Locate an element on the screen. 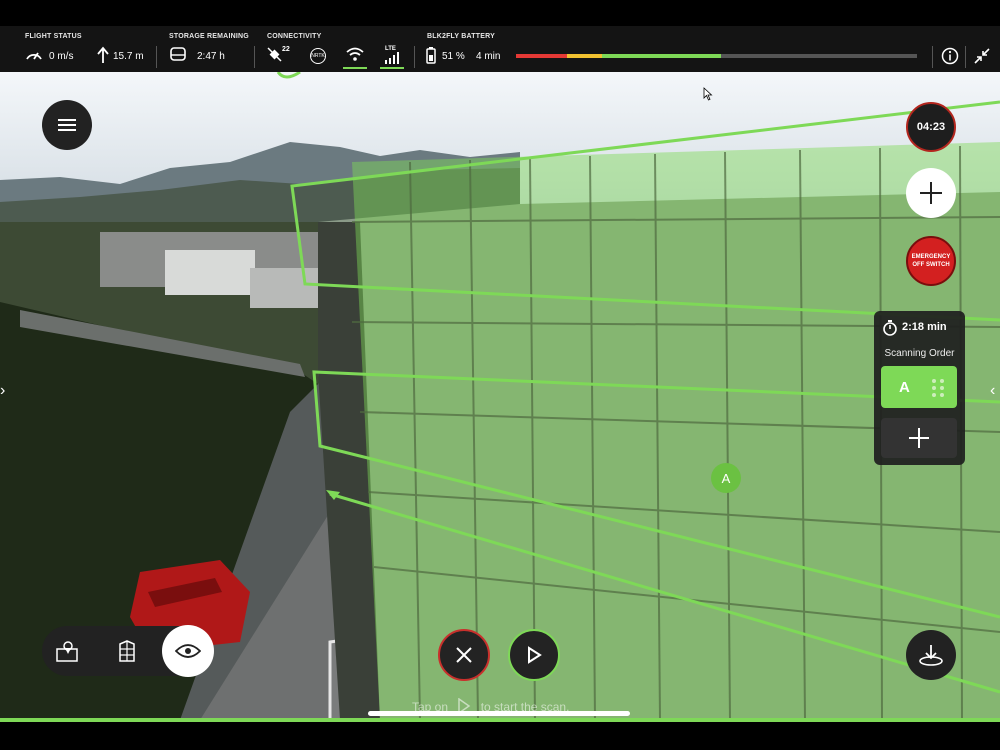 This screenshot has width=1000, height=750. wifi-active-indicator is located at coordinates (355, 68).